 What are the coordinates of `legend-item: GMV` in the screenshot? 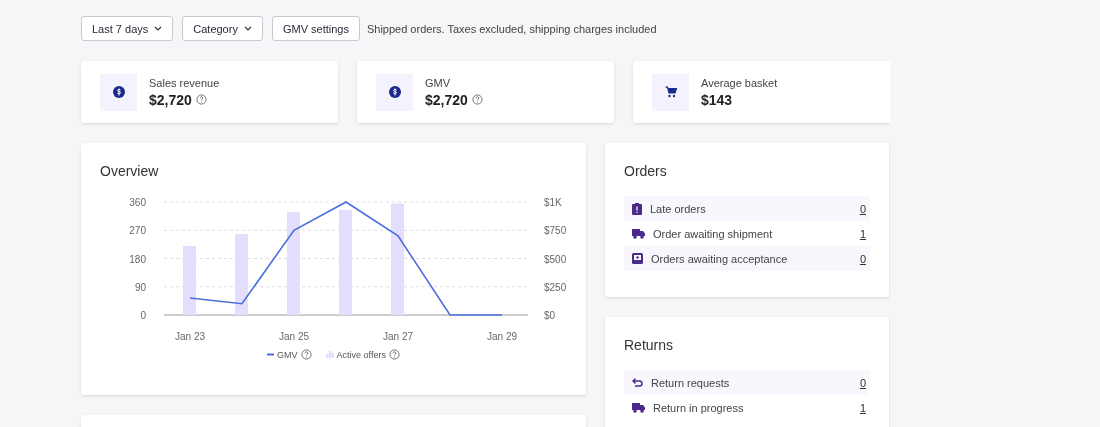 It's located at (289, 354).